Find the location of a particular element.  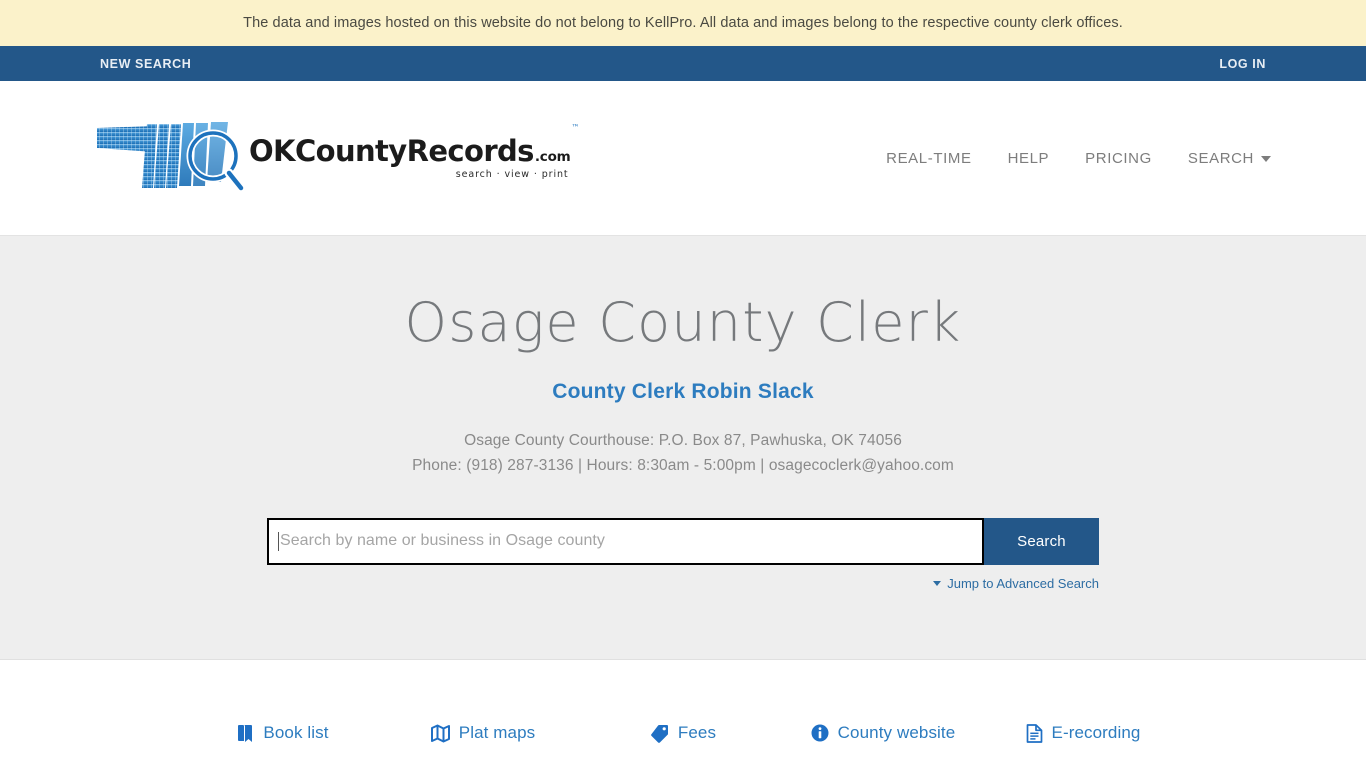

nav-item-real-time: REAL-TIME is located at coordinates (928, 158).